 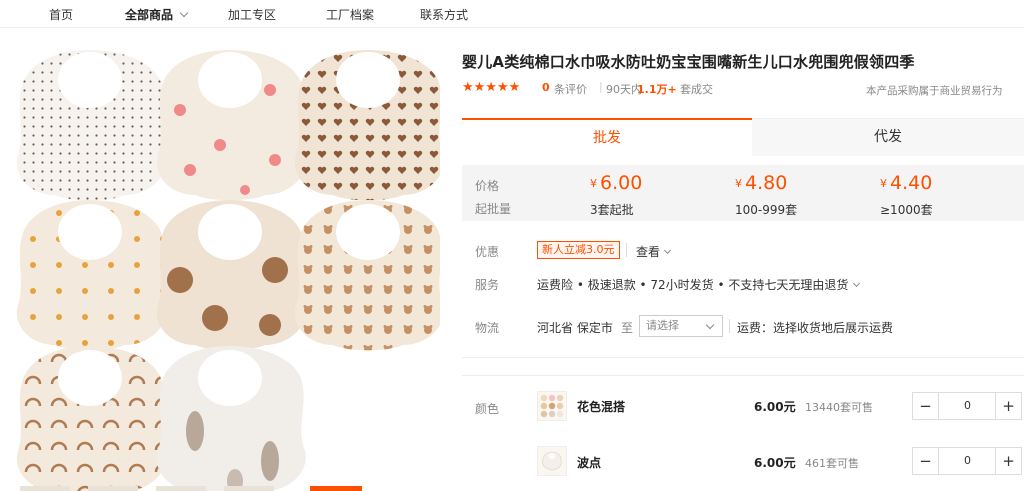 I want to click on tier-qty: 3套起批, so click(x=612, y=210).